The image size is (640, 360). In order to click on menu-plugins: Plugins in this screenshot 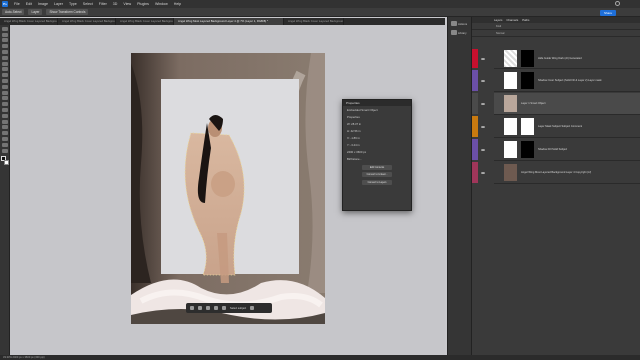, I will do `click(143, 4)`.